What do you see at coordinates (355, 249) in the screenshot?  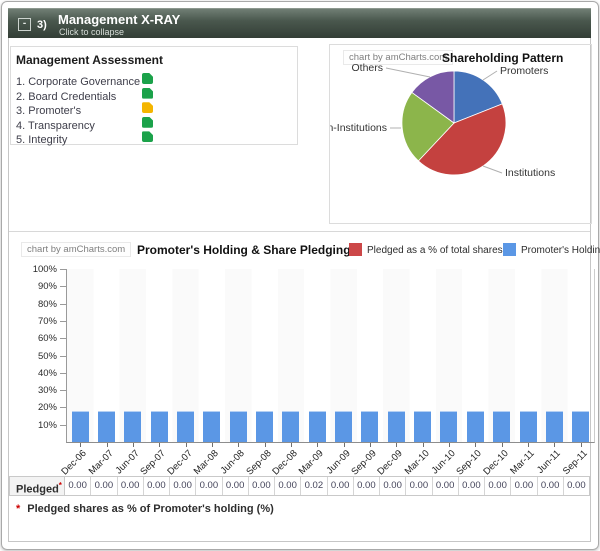 I see `legend-swatch-pledged` at bounding box center [355, 249].